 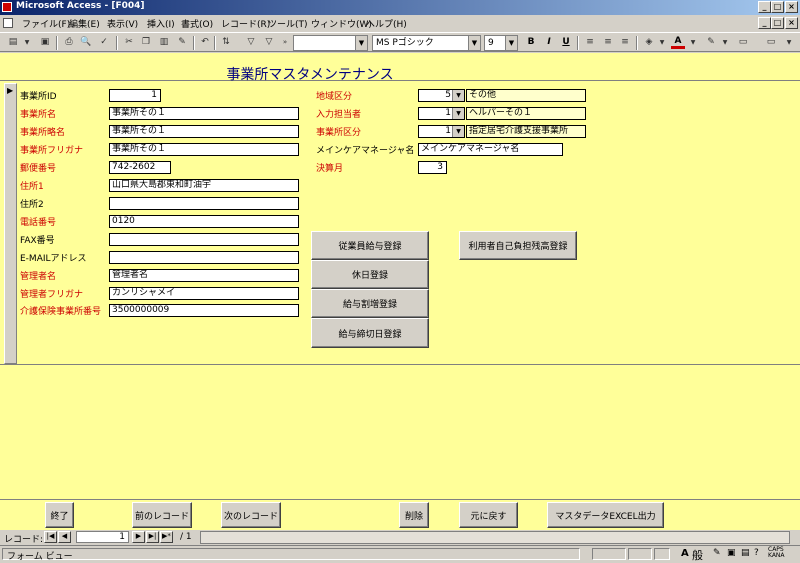 I want to click on bold-icon: B, so click(x=531, y=42).